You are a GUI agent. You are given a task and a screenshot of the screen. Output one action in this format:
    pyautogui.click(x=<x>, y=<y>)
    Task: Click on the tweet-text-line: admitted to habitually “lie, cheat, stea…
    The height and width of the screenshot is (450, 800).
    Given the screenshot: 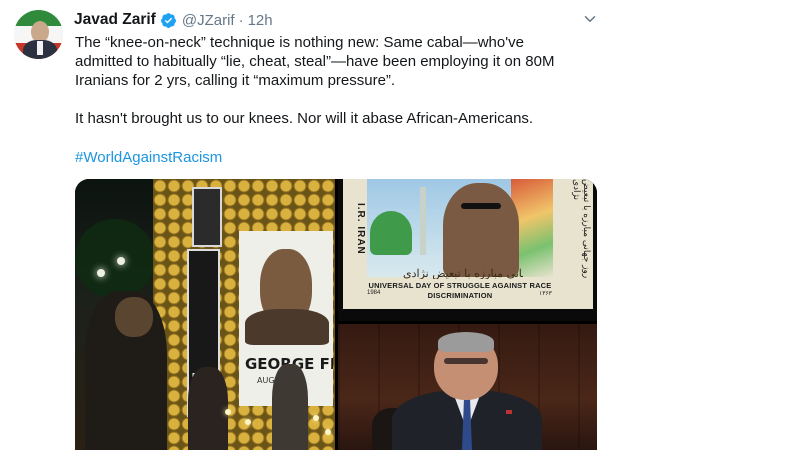 What is the action you would take?
    pyautogui.click(x=315, y=61)
    